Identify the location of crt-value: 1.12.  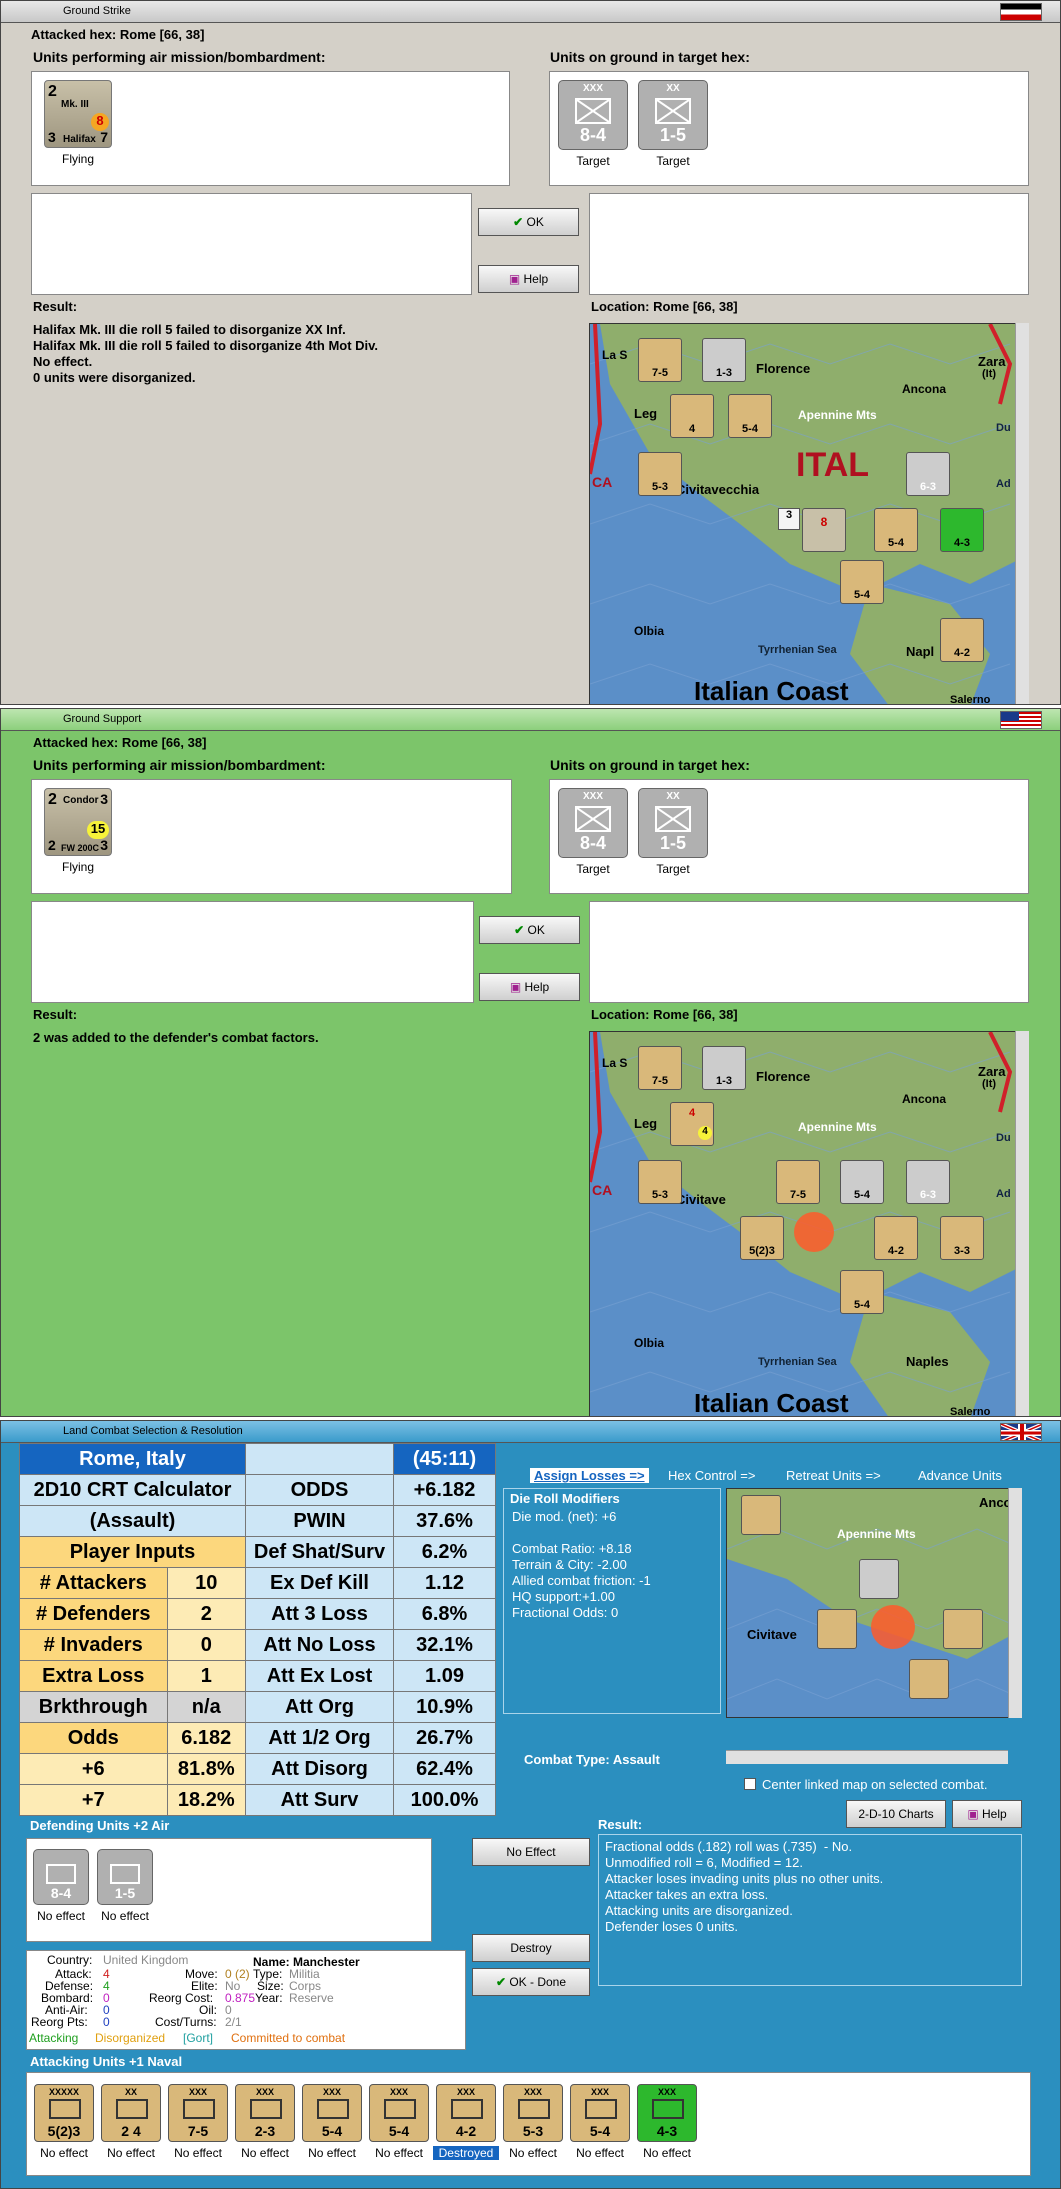
(444, 1583).